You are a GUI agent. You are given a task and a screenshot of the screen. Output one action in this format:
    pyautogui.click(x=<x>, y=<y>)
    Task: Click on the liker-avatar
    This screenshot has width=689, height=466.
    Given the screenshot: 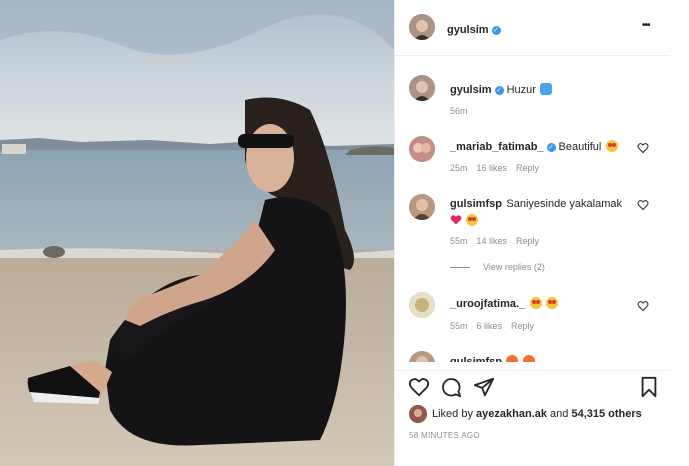 What is the action you would take?
    pyautogui.click(x=418, y=414)
    